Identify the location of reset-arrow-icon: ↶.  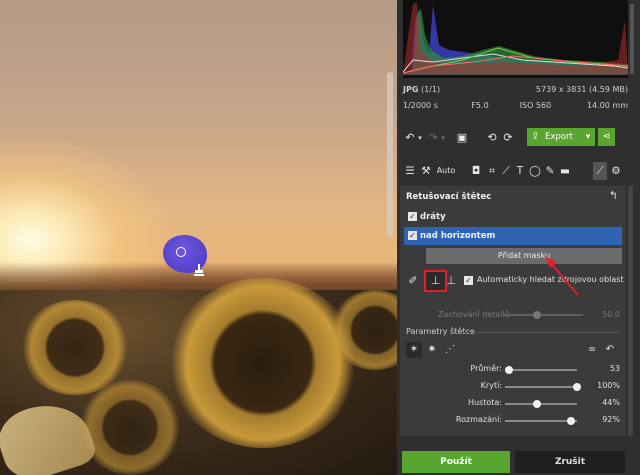
(610, 350).